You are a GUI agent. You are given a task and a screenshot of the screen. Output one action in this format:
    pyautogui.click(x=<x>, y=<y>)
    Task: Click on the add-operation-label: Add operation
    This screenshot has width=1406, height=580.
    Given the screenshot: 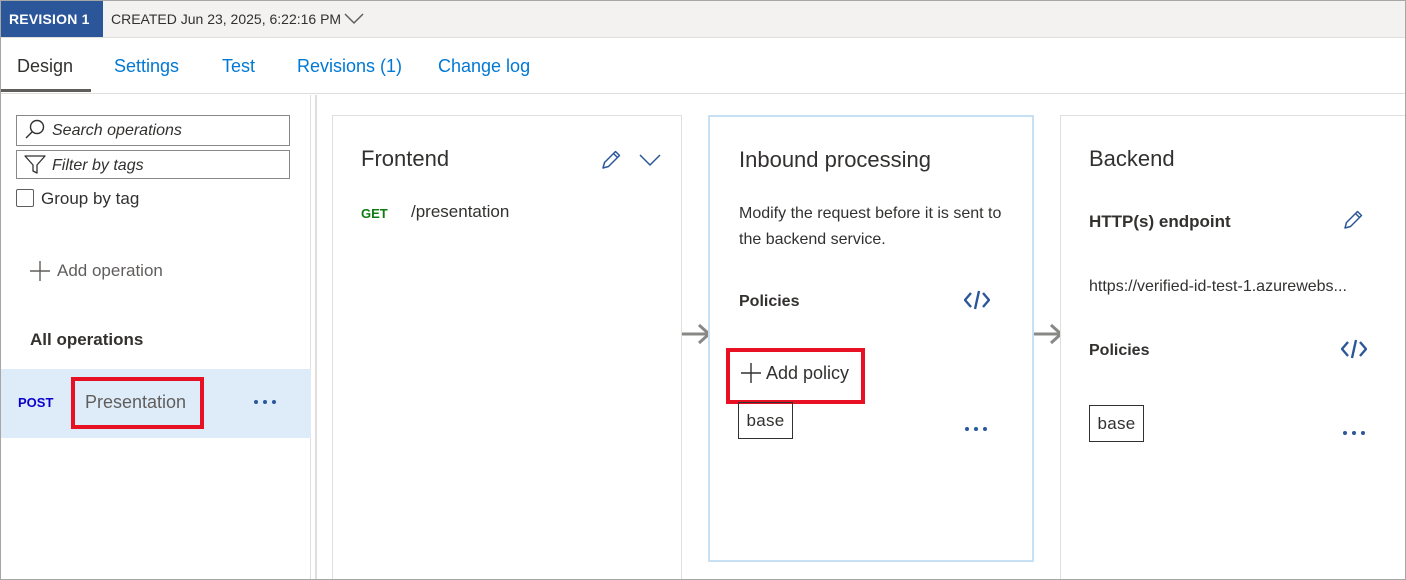 What is the action you would take?
    pyautogui.click(x=110, y=270)
    